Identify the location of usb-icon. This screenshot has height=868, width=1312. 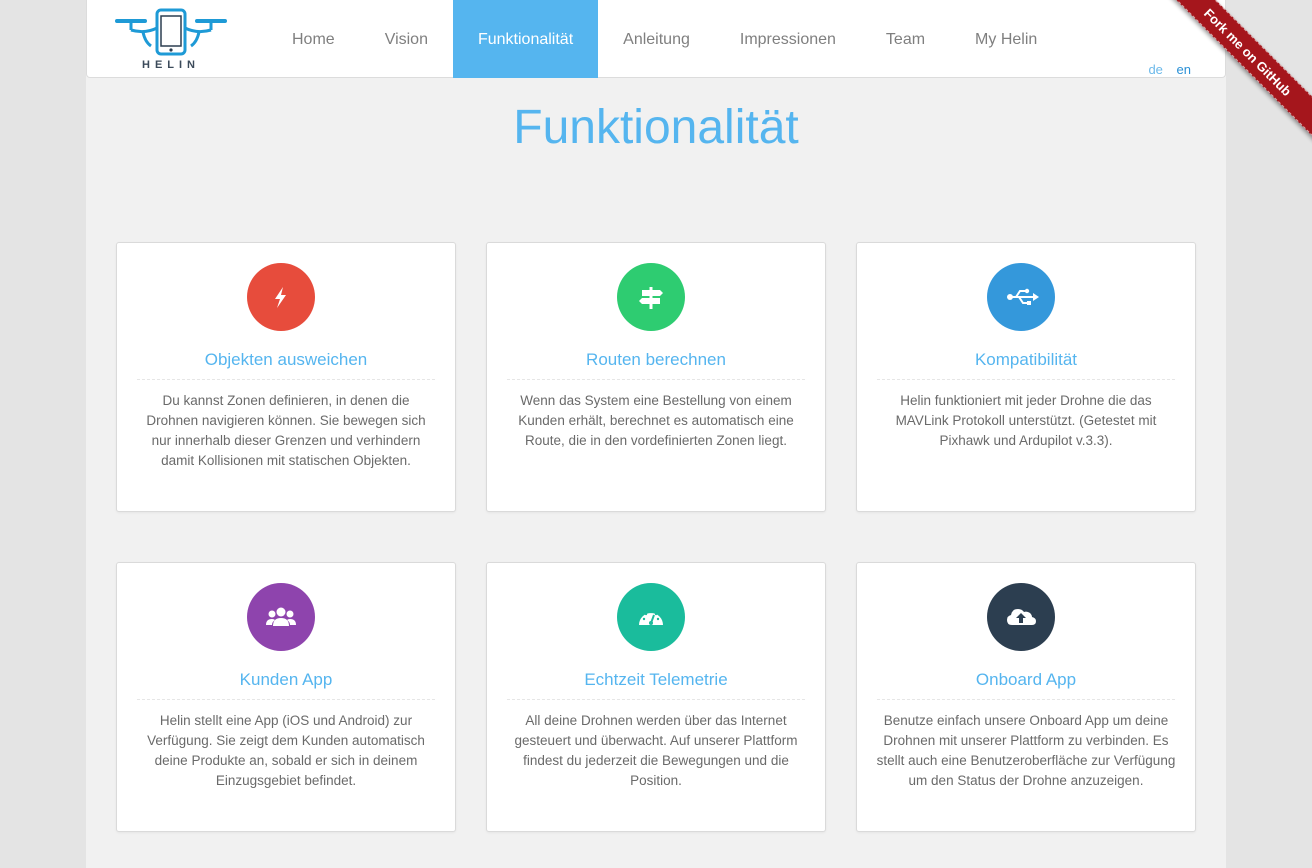
(1023, 296).